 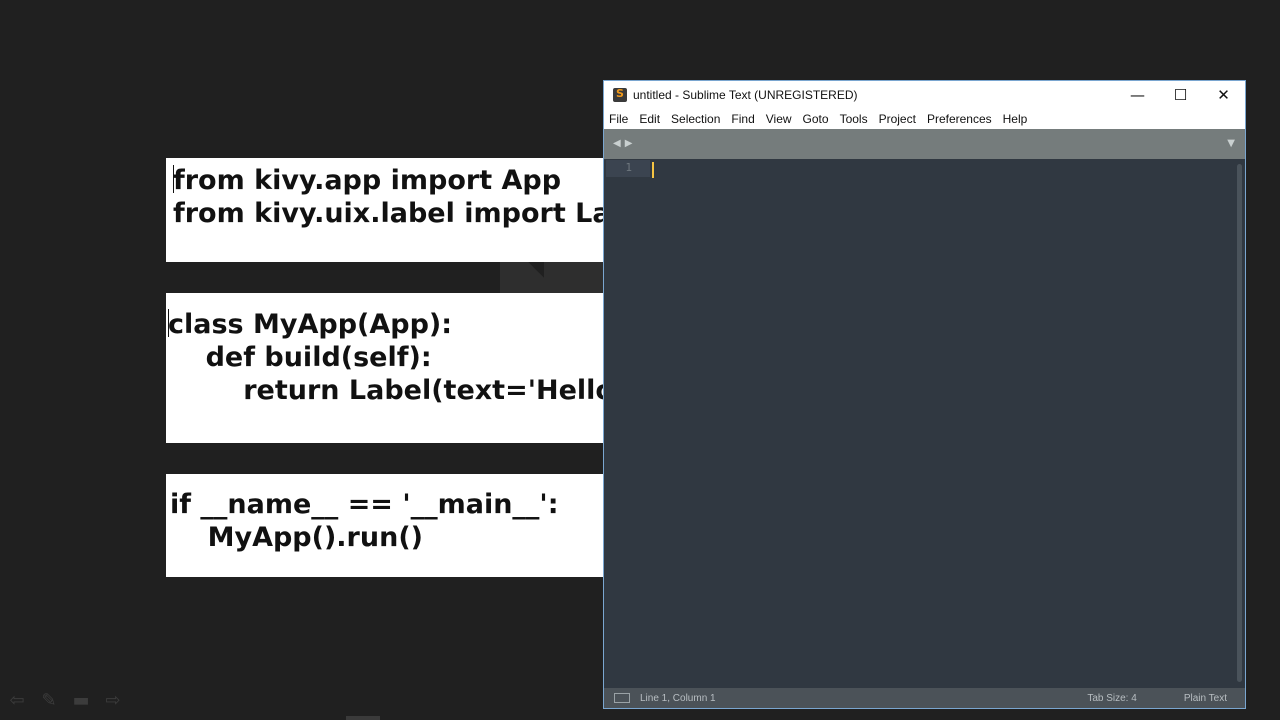 What do you see at coordinates (363, 718) in the screenshot?
I see `progress-marker` at bounding box center [363, 718].